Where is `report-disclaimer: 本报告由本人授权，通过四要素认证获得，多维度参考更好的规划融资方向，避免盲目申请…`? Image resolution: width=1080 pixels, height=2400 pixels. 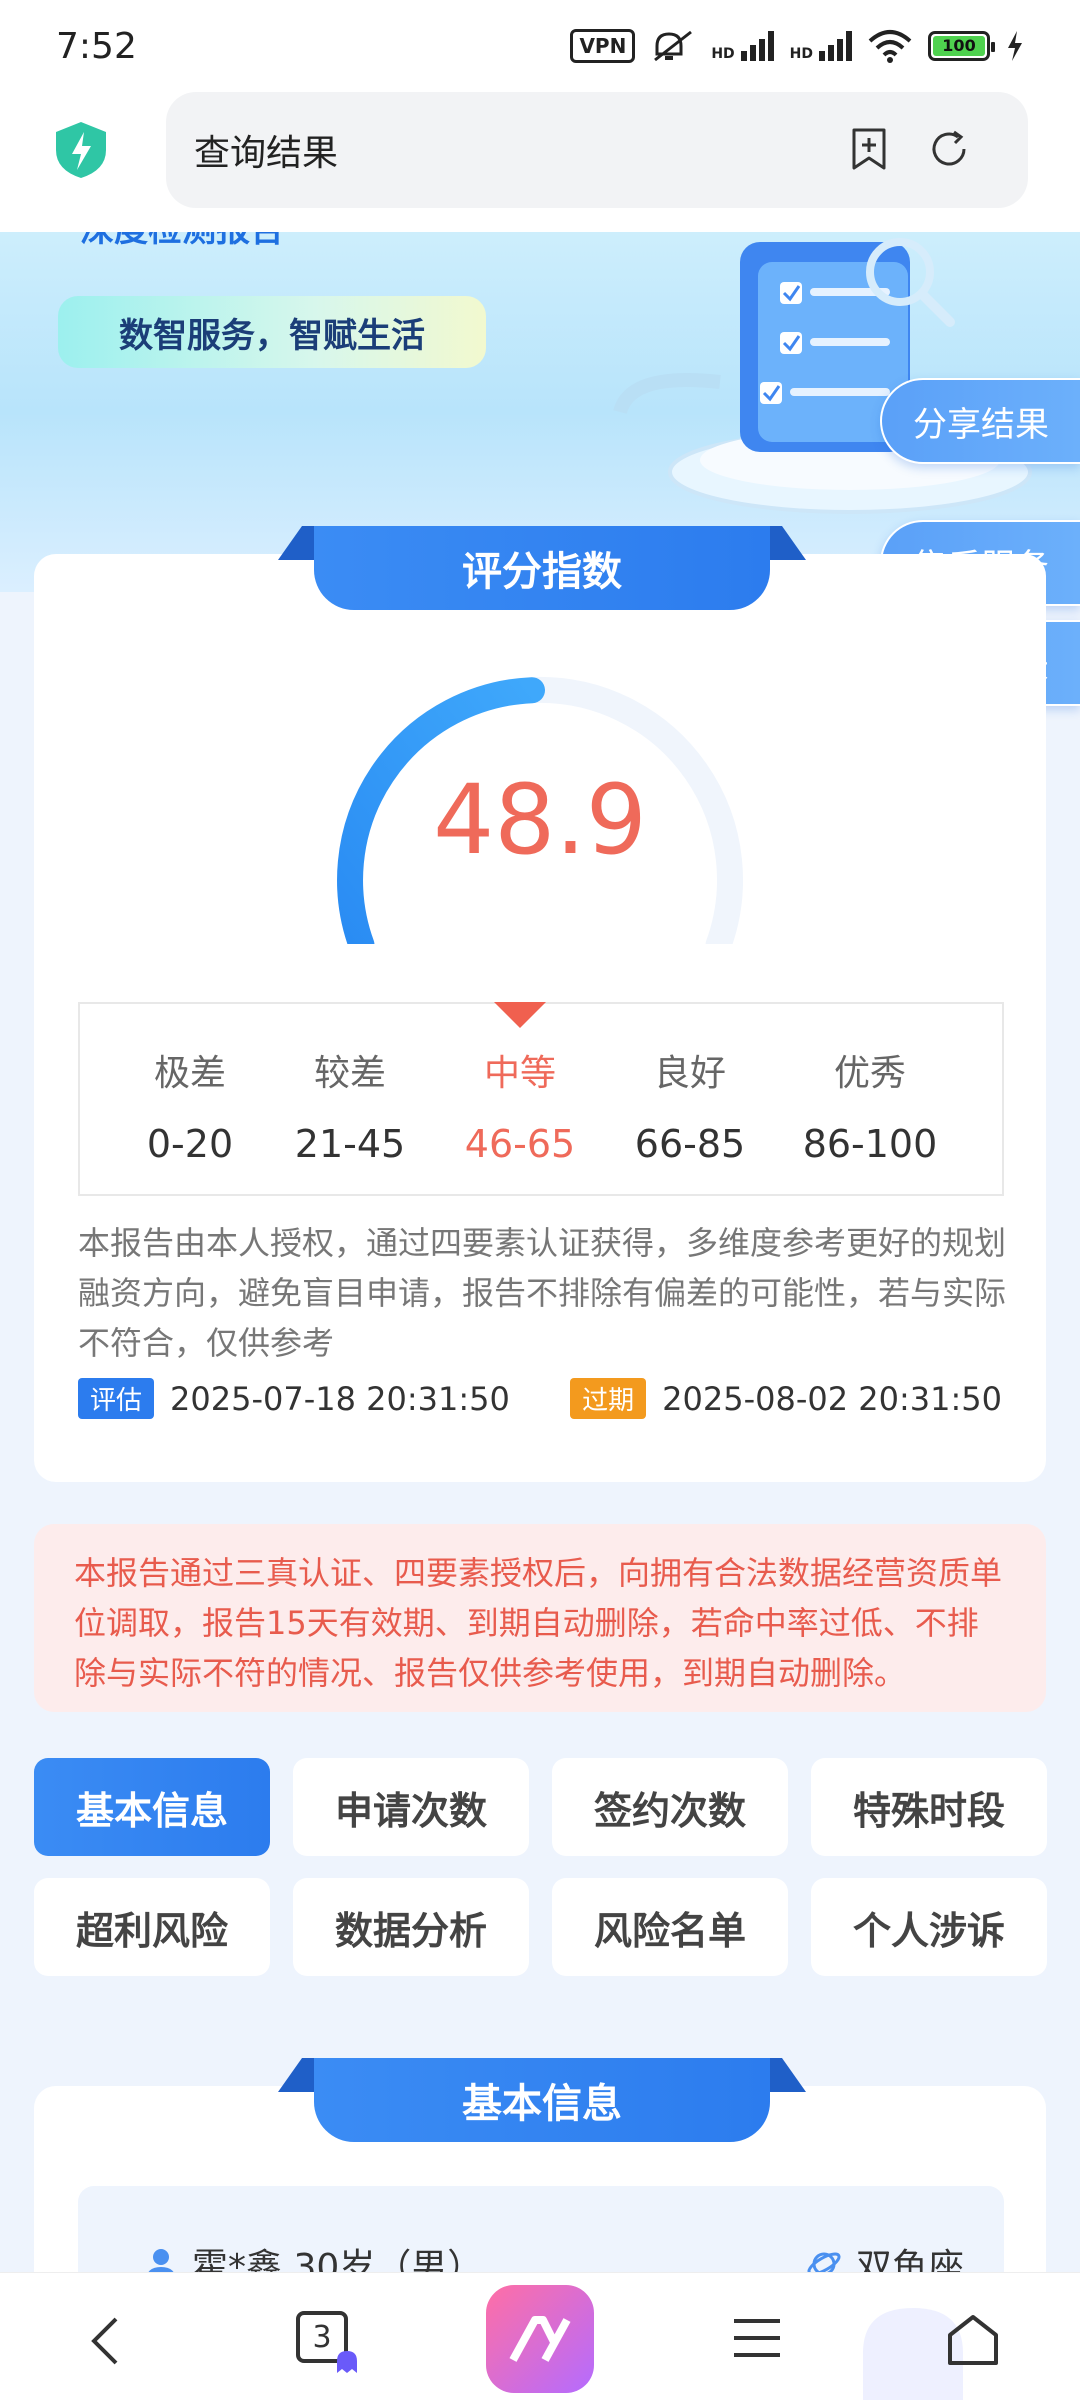
report-disclaimer: 本报告由本人授权，通过四要素认证获得，多维度参考更好的规划融资方向，避免盲目申请… is located at coordinates (542, 1293).